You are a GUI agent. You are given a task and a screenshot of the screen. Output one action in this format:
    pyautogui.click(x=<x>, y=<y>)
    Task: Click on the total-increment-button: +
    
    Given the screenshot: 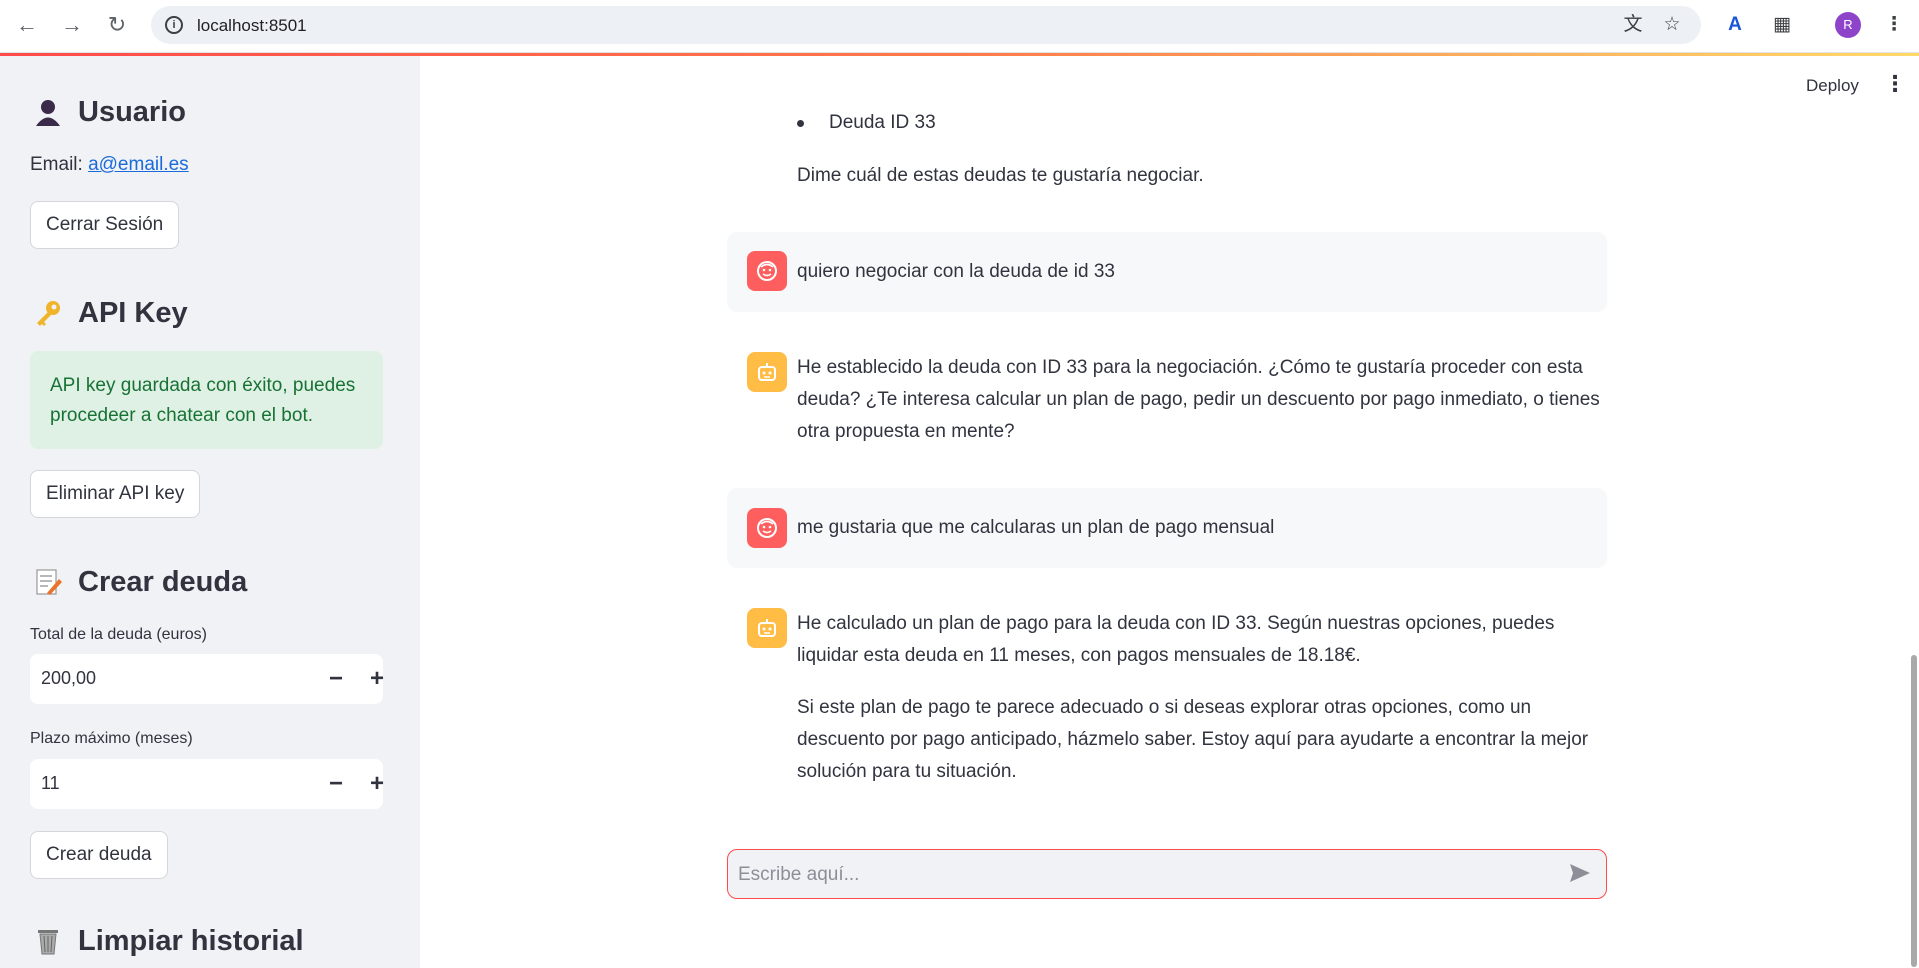 What is the action you would take?
    pyautogui.click(x=377, y=679)
    